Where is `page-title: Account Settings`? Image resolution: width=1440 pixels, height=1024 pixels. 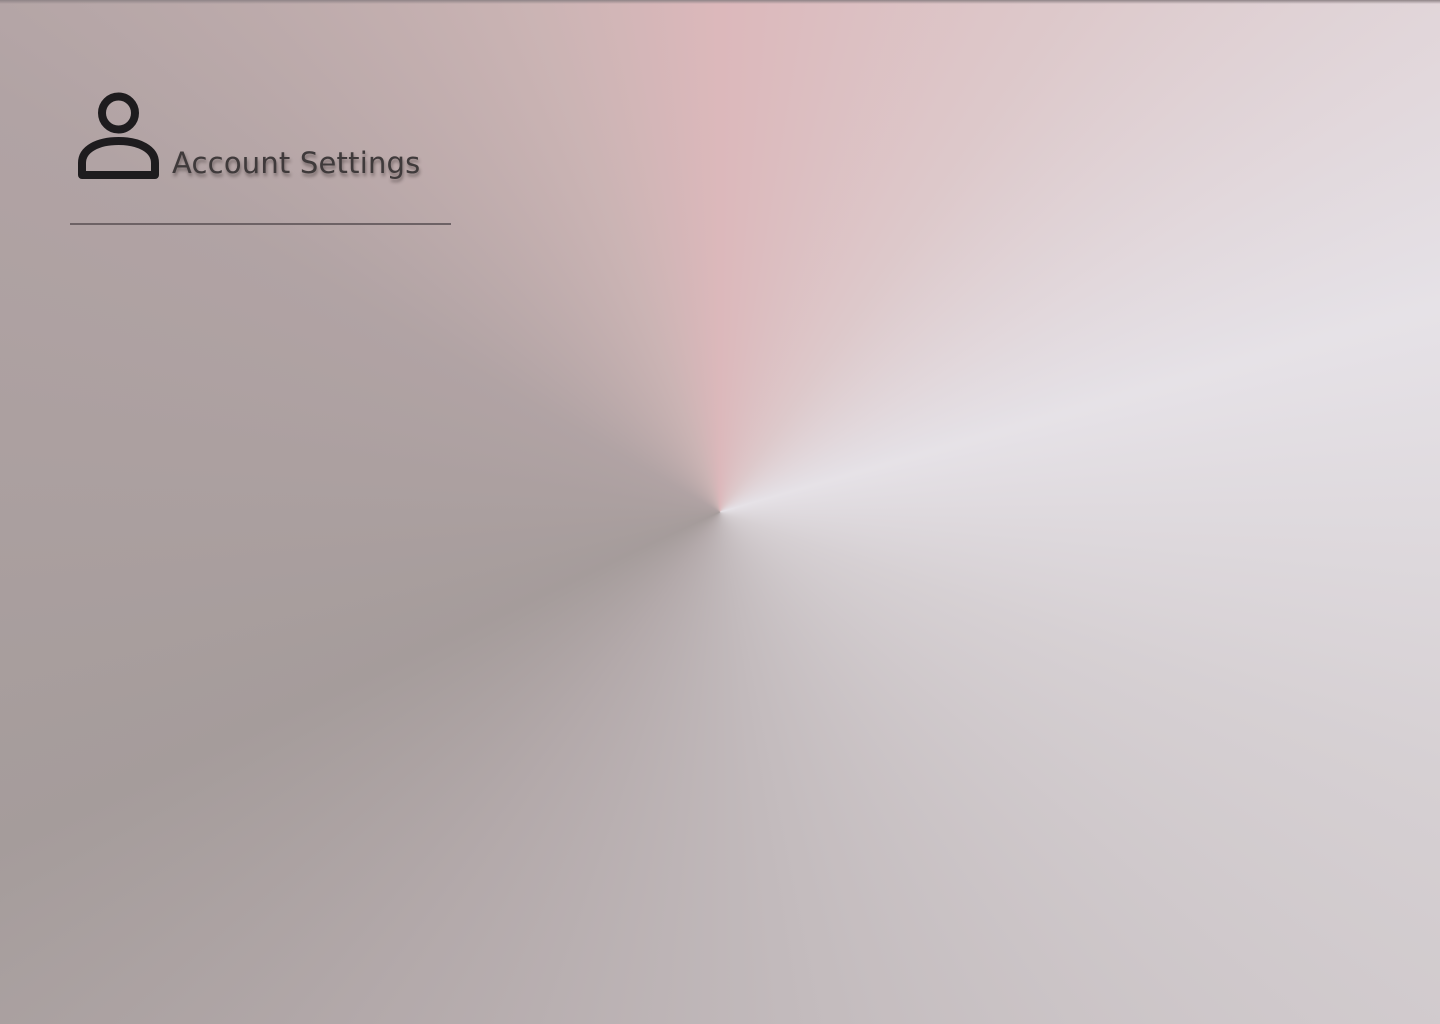
page-title: Account Settings is located at coordinates (296, 163).